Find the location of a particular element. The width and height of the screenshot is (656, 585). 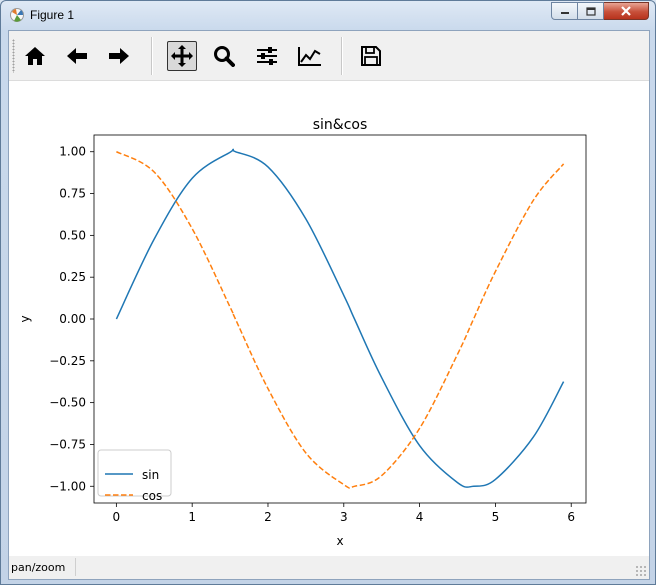

y-tick-label: 1.00 is located at coordinates (72, 152).